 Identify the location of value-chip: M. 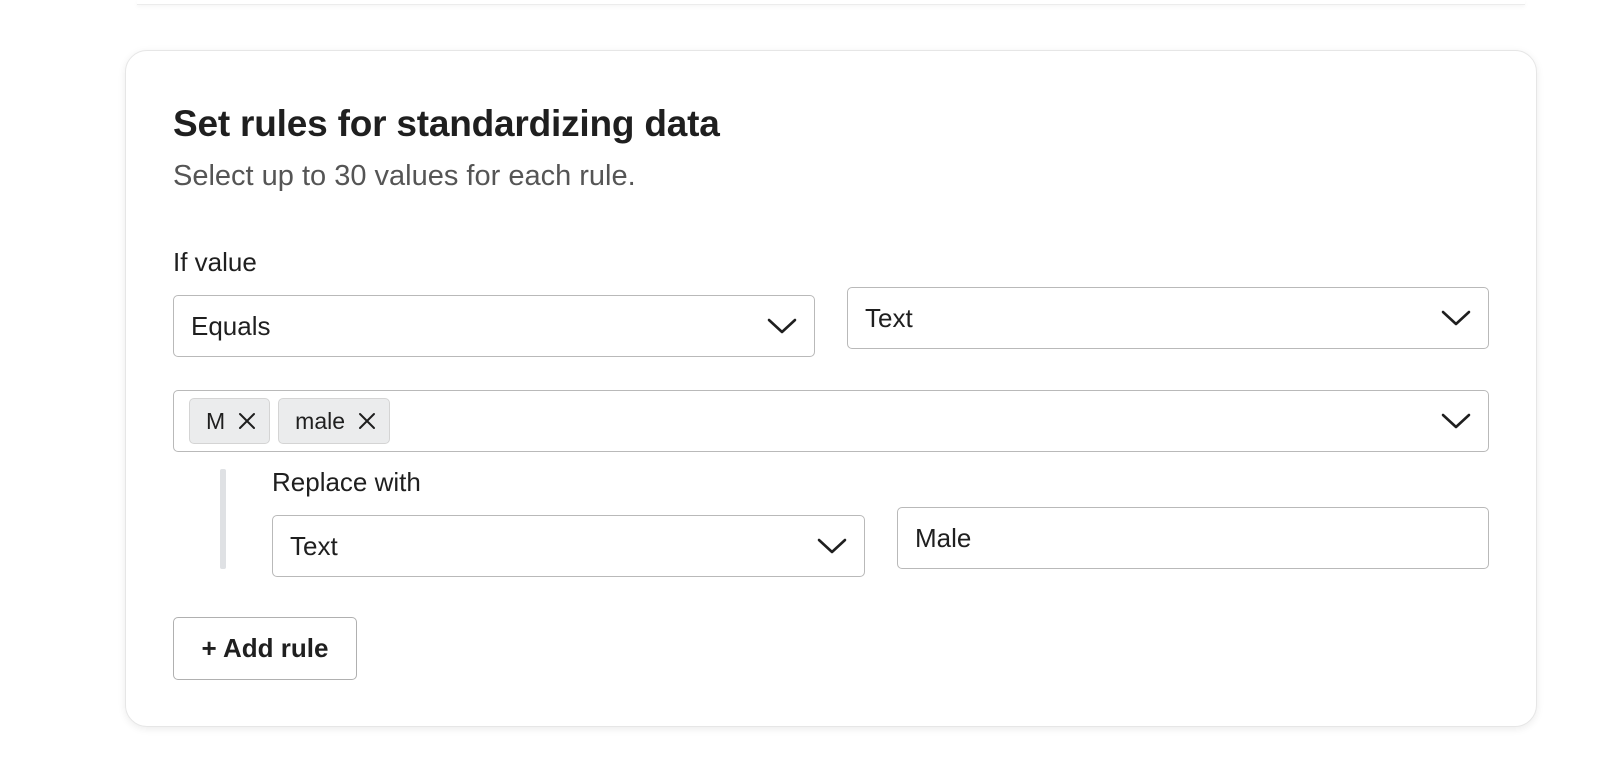
(230, 421).